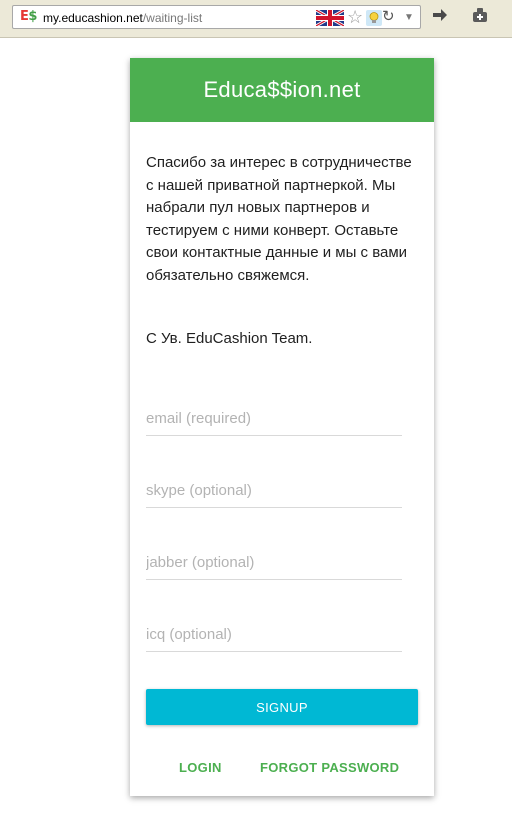 Image resolution: width=512 pixels, height=832 pixels. I want to click on url-text: my.educashion.net/waiting-list, so click(122, 18).